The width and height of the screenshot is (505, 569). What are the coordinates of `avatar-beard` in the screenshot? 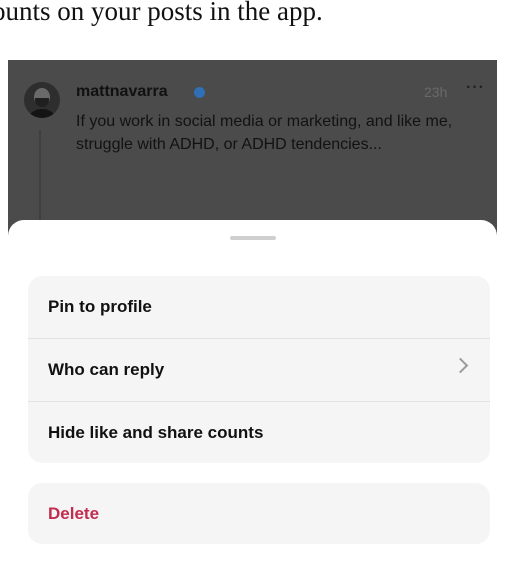 It's located at (42, 102).